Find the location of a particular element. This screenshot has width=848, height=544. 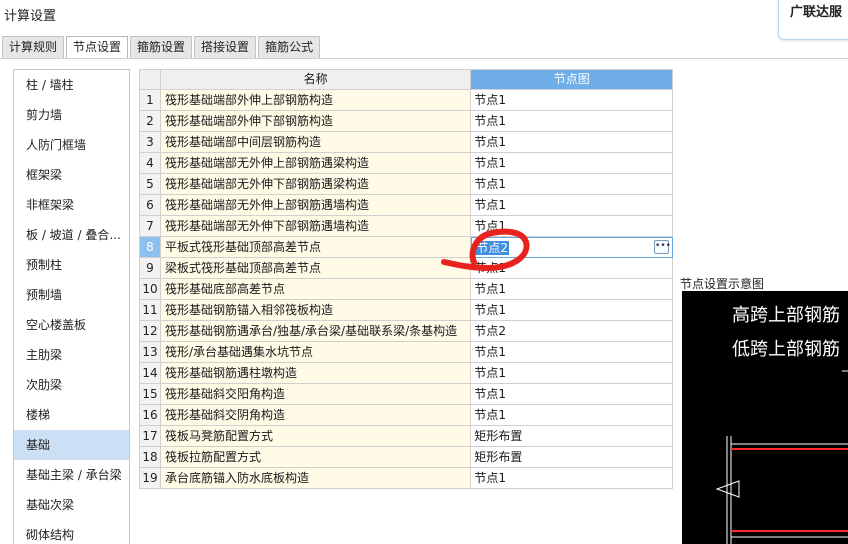

row-number: 10 is located at coordinates (150, 289).